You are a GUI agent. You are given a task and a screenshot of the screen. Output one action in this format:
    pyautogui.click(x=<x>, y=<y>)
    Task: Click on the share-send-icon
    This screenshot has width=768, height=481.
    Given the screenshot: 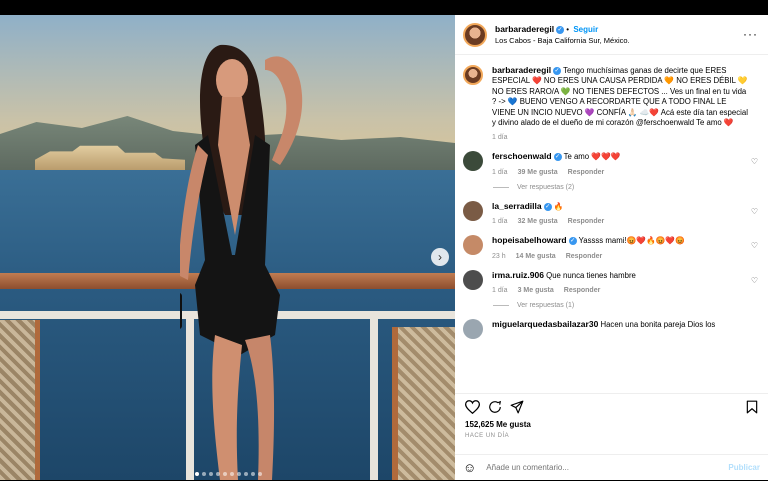 What is the action you would take?
    pyautogui.click(x=517, y=407)
    